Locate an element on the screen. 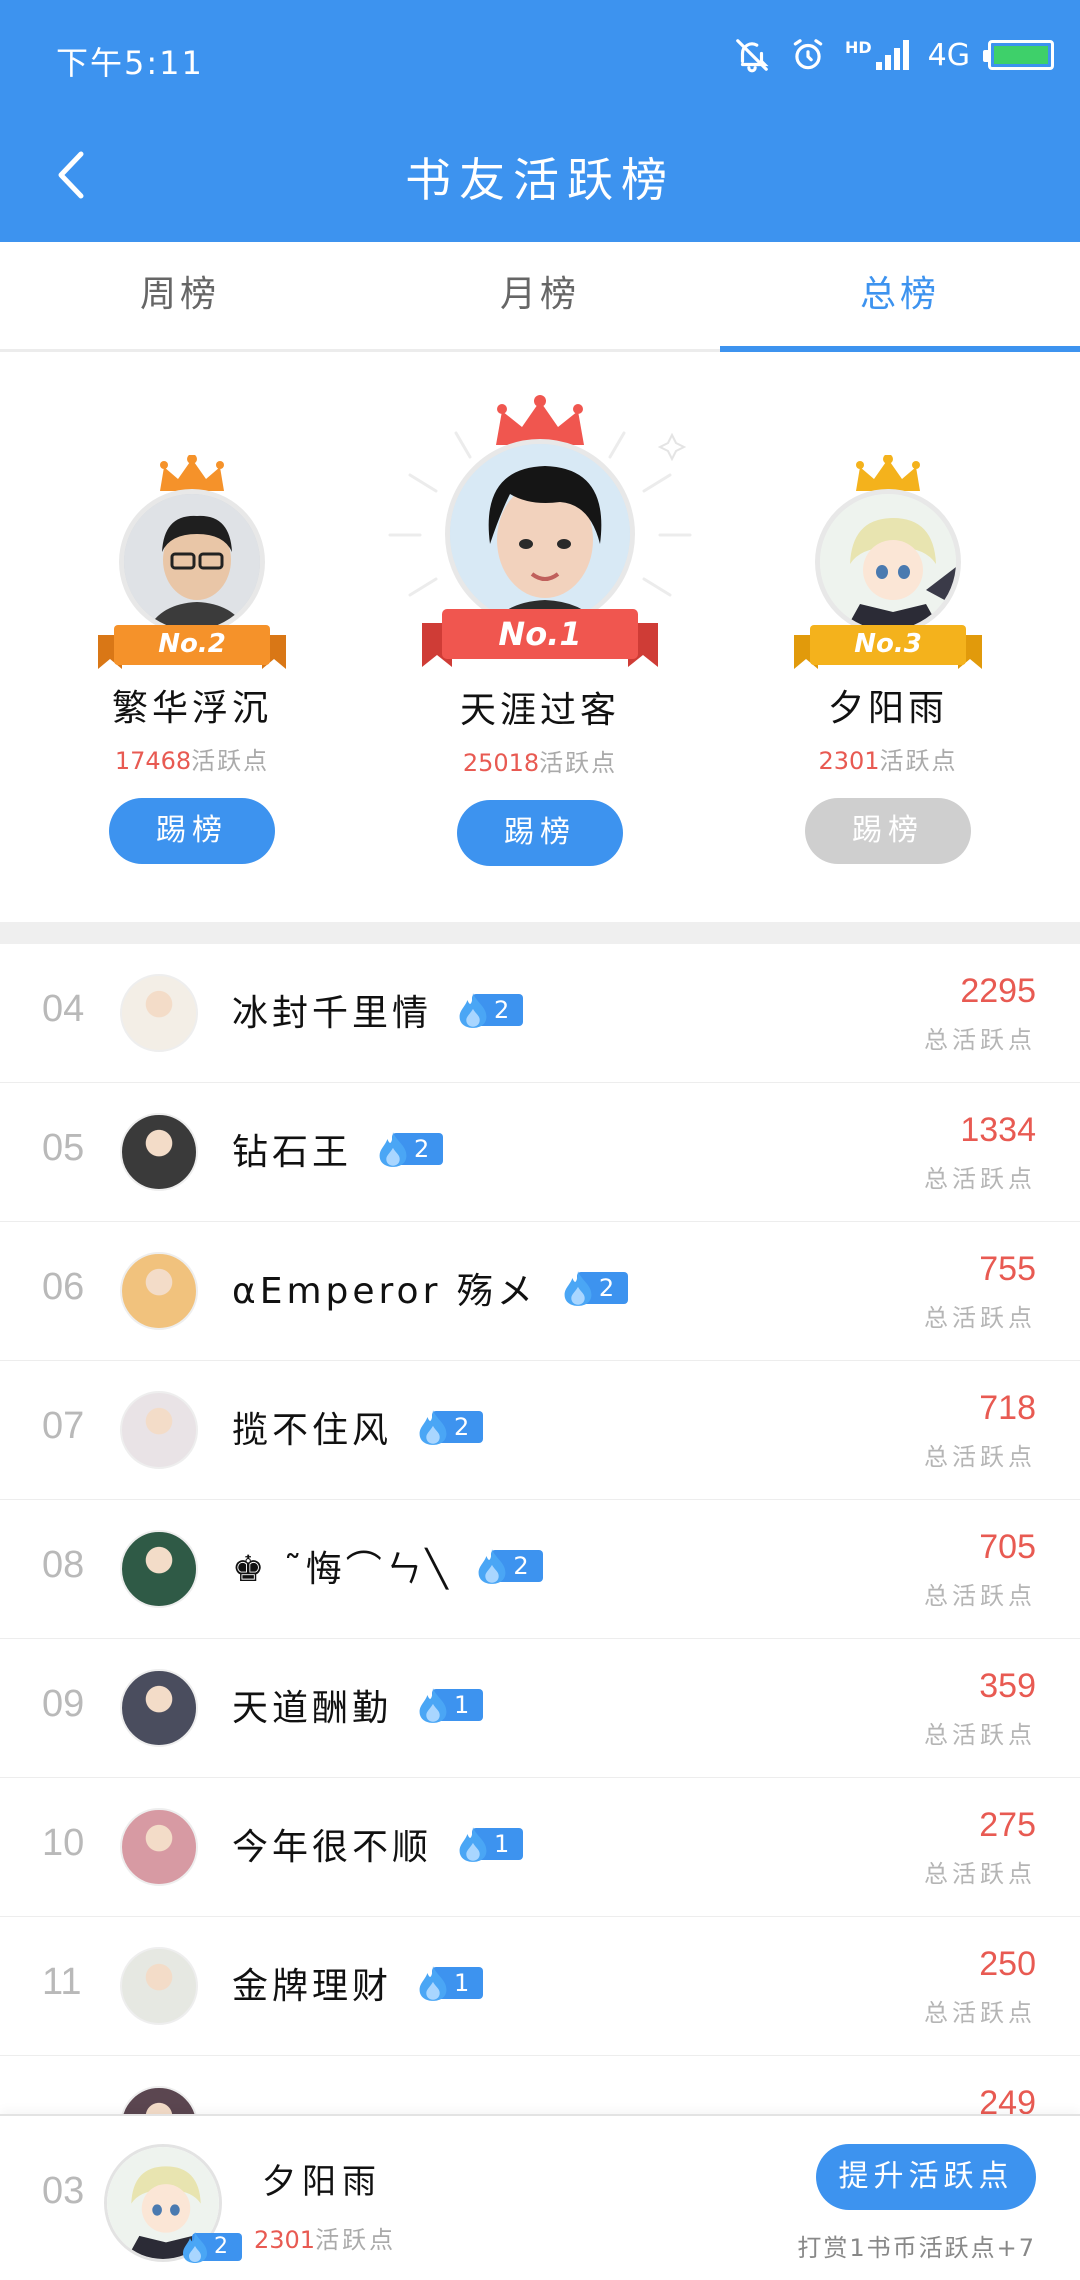  section-divider is located at coordinates (540, 933).